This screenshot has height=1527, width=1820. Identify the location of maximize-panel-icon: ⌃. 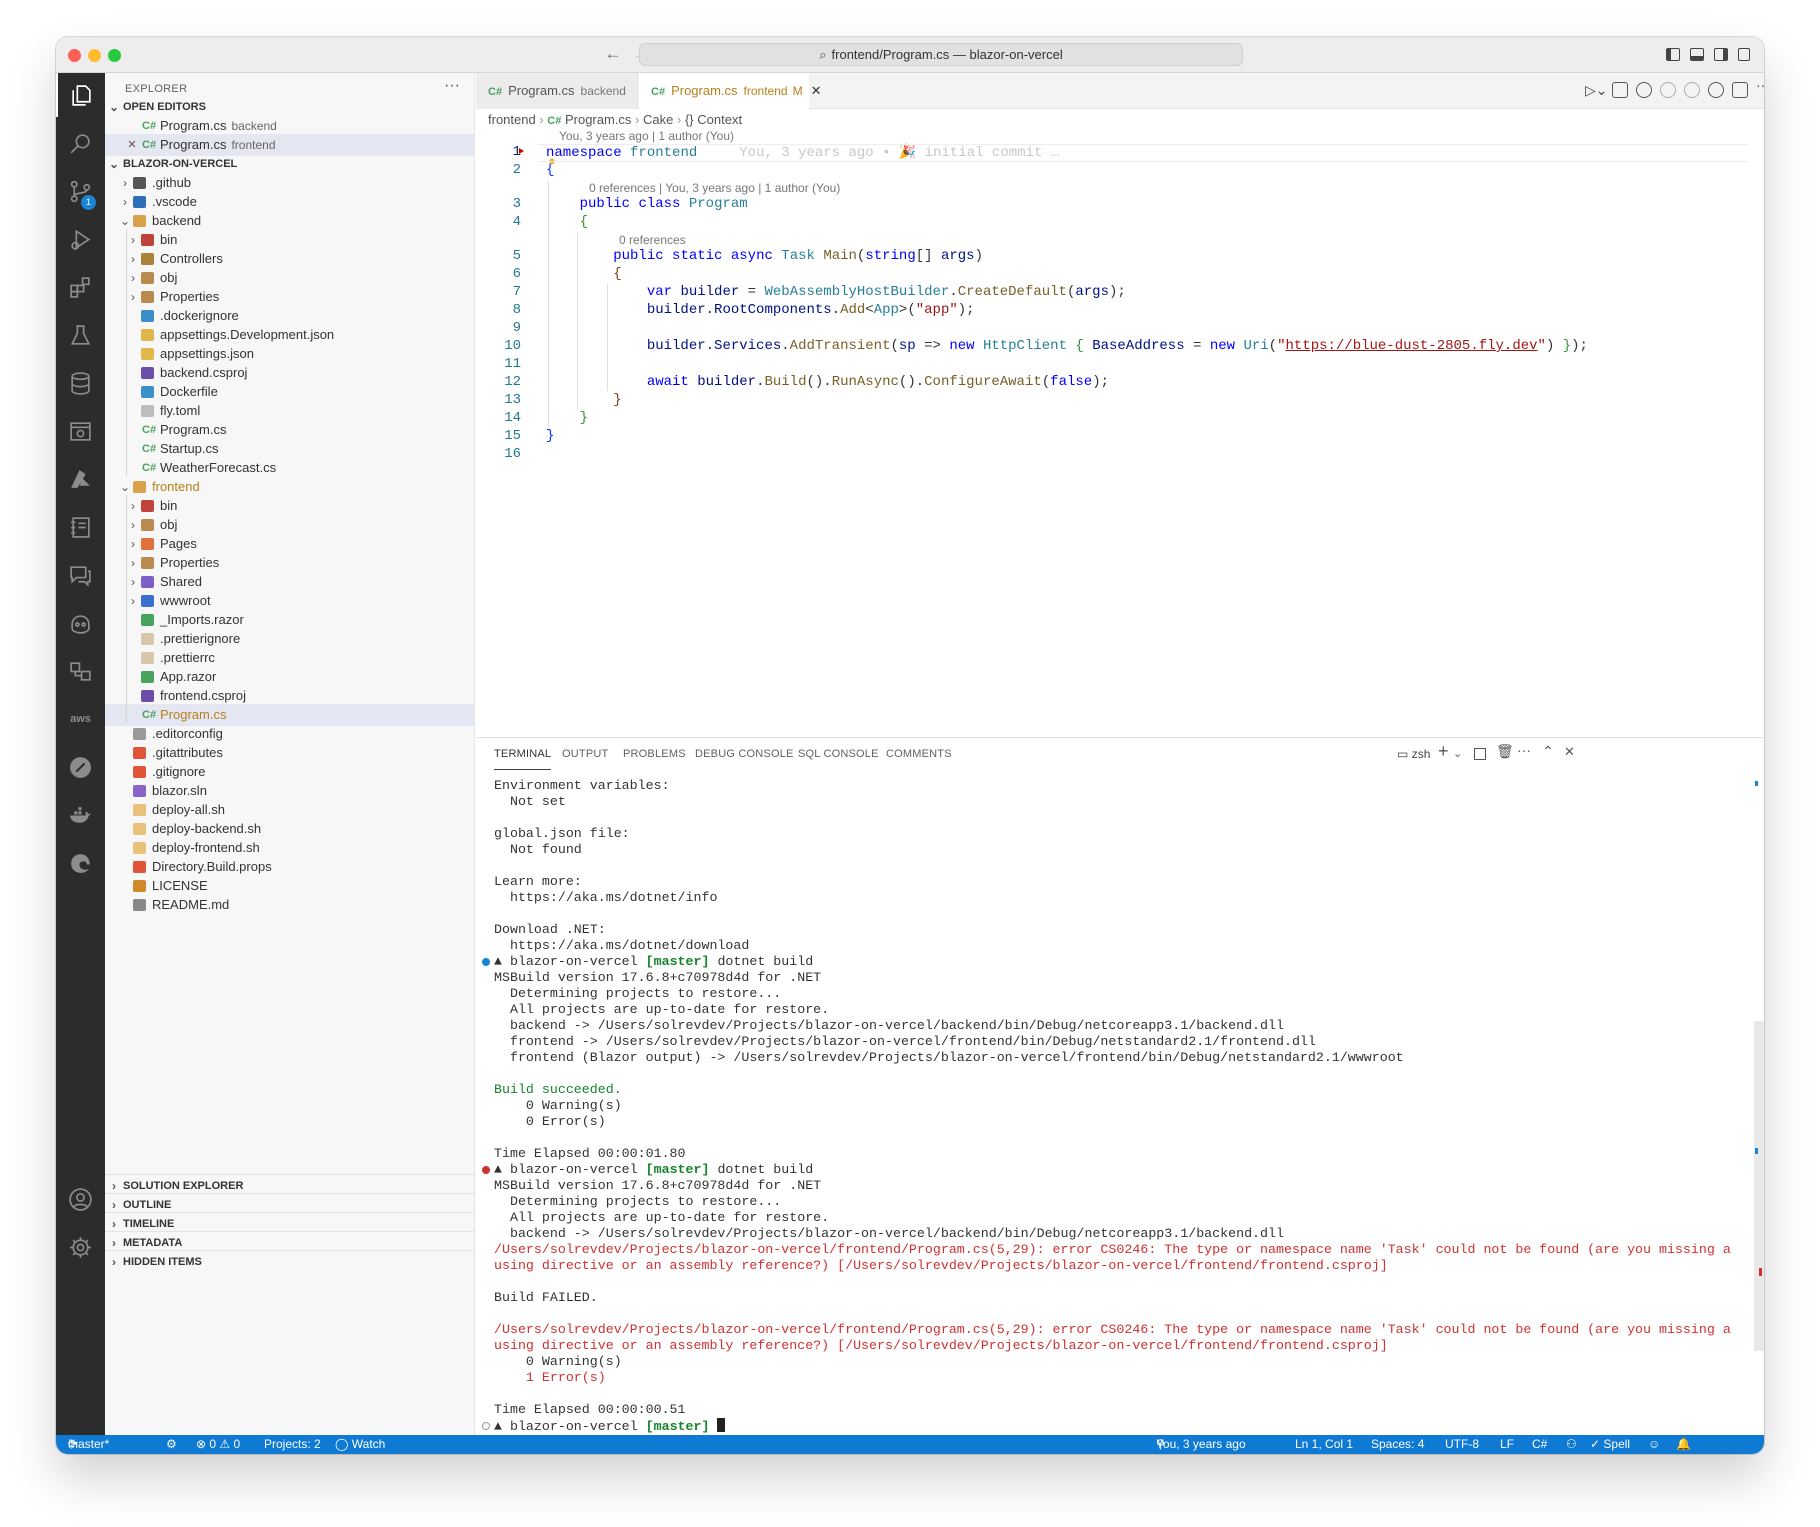
(1548, 751).